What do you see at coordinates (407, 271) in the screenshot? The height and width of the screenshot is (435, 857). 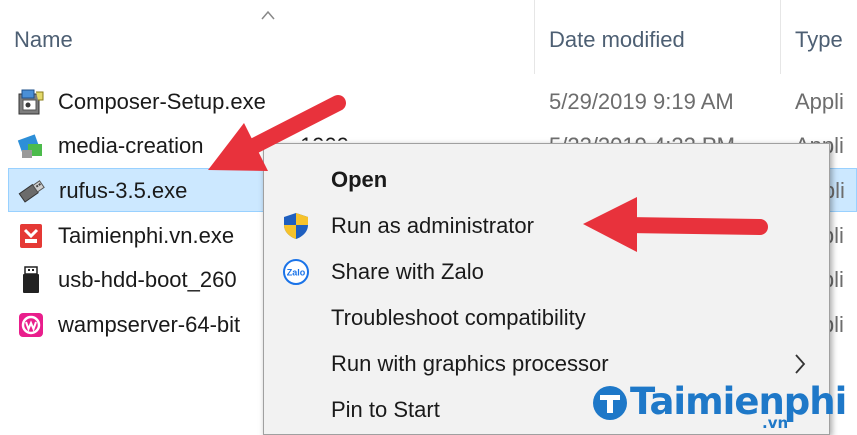 I see `menu-item-label: Share with Zalo` at bounding box center [407, 271].